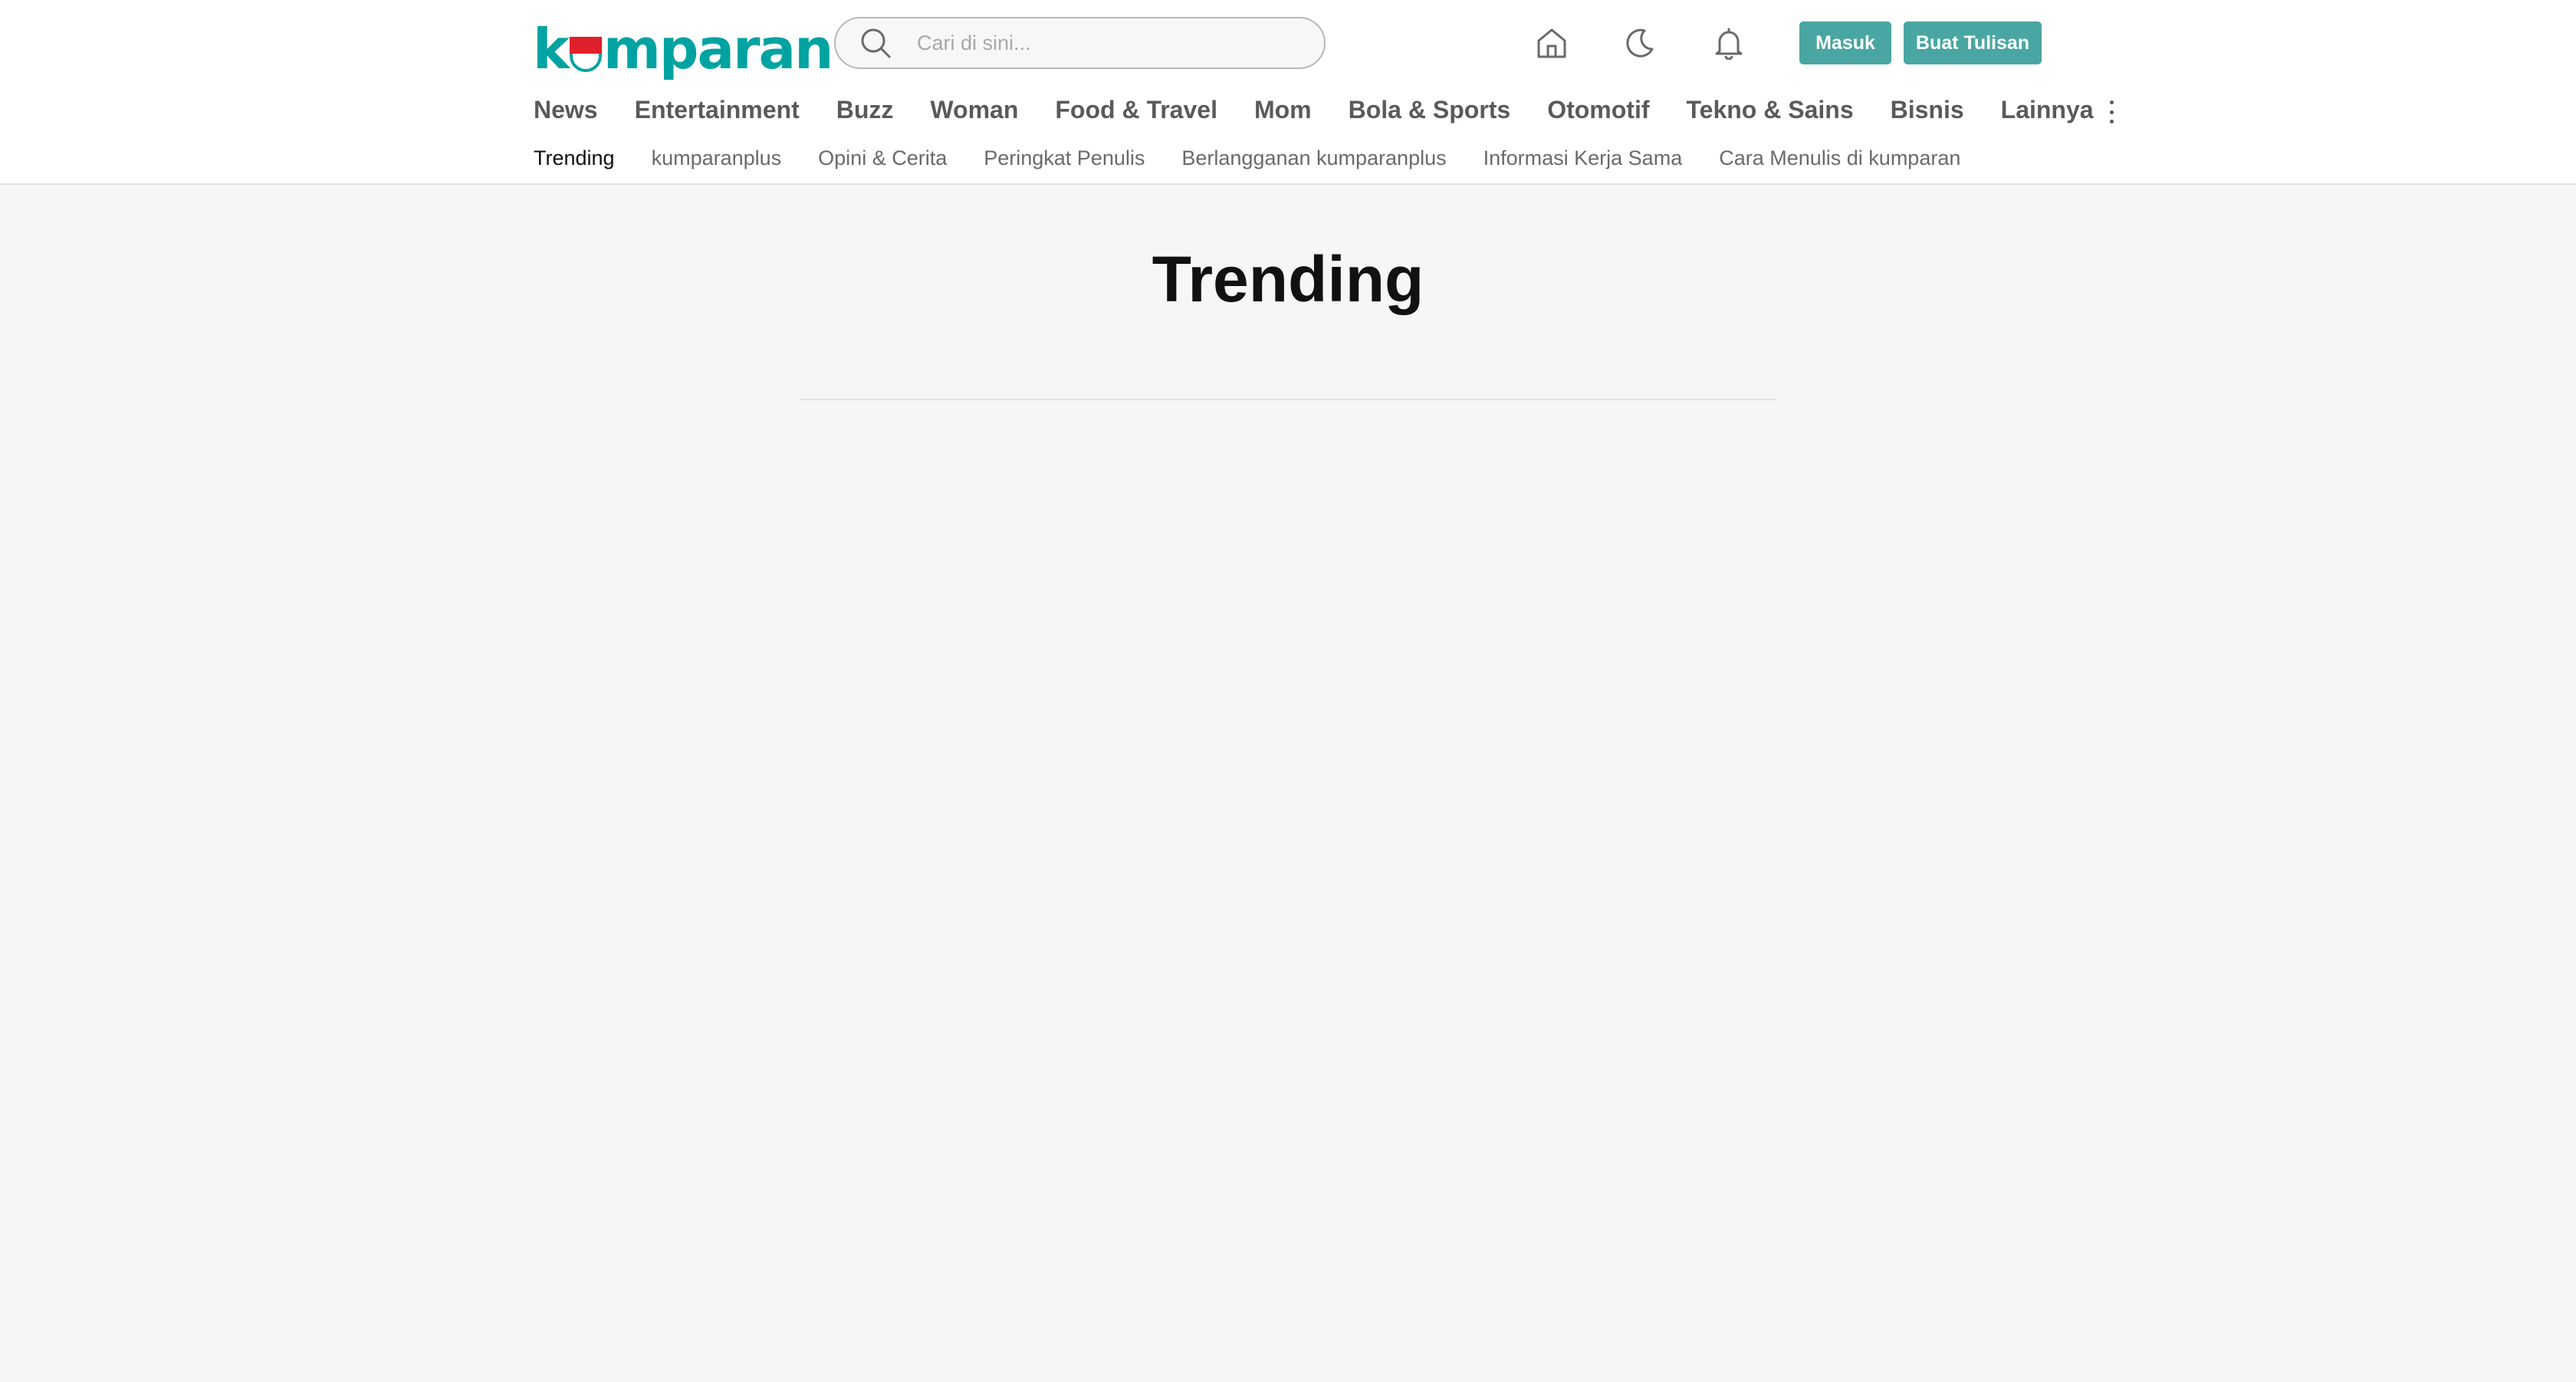 Image resolution: width=2576 pixels, height=1382 pixels. What do you see at coordinates (1314, 158) in the screenshot?
I see `subnav-item-berlangganan: Berlangganan kumparanplus` at bounding box center [1314, 158].